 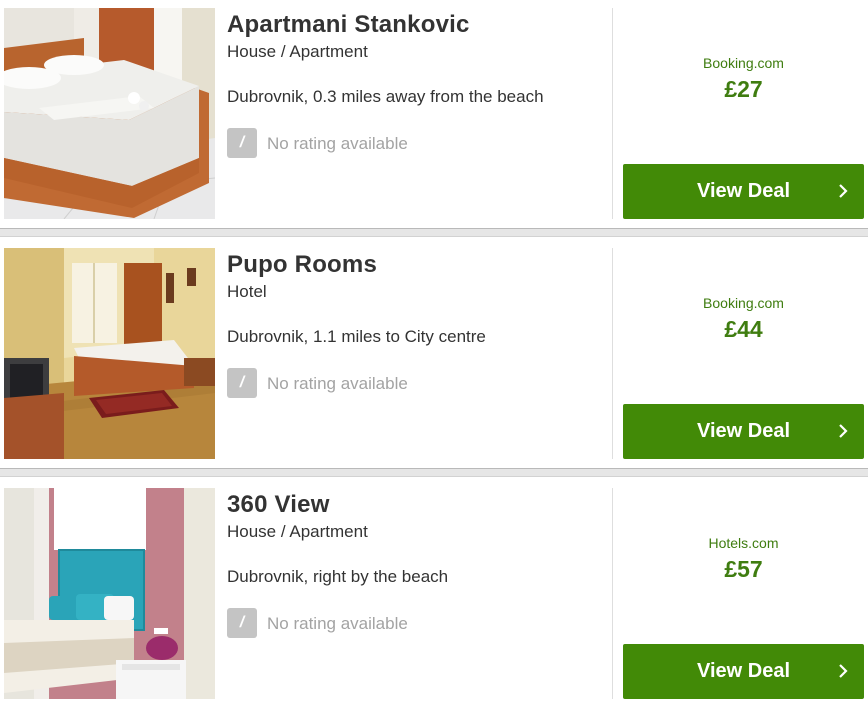 I want to click on deal-price: £44, so click(x=743, y=329).